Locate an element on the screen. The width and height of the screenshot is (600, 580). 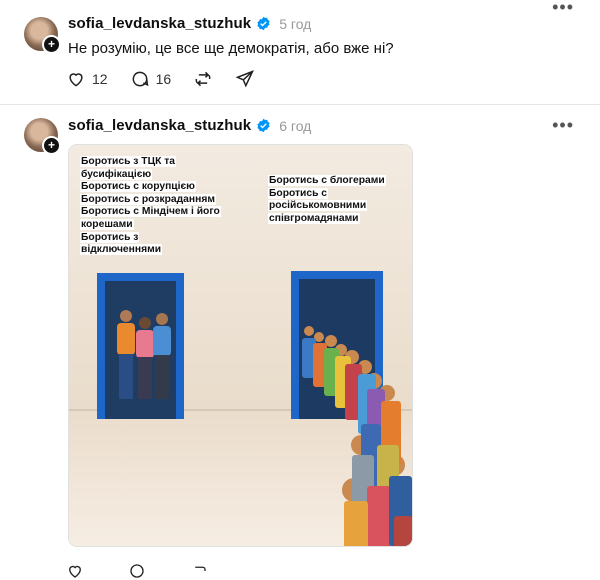
caption-line: Боротись с Міндічем і його is located at coordinates (150, 212).